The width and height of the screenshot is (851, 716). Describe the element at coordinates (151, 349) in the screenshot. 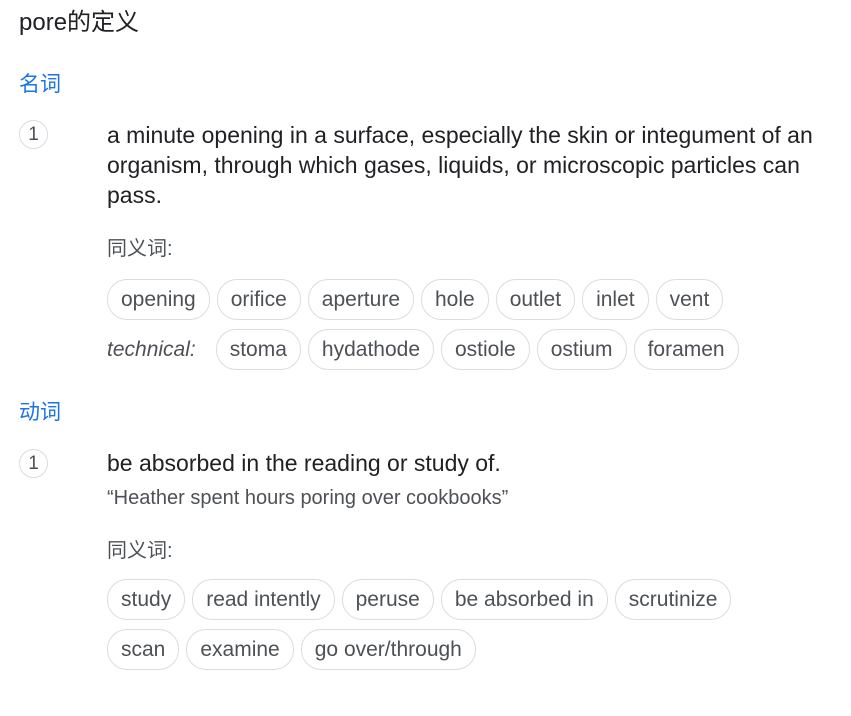

I see `technical-register-label: technical:` at that location.